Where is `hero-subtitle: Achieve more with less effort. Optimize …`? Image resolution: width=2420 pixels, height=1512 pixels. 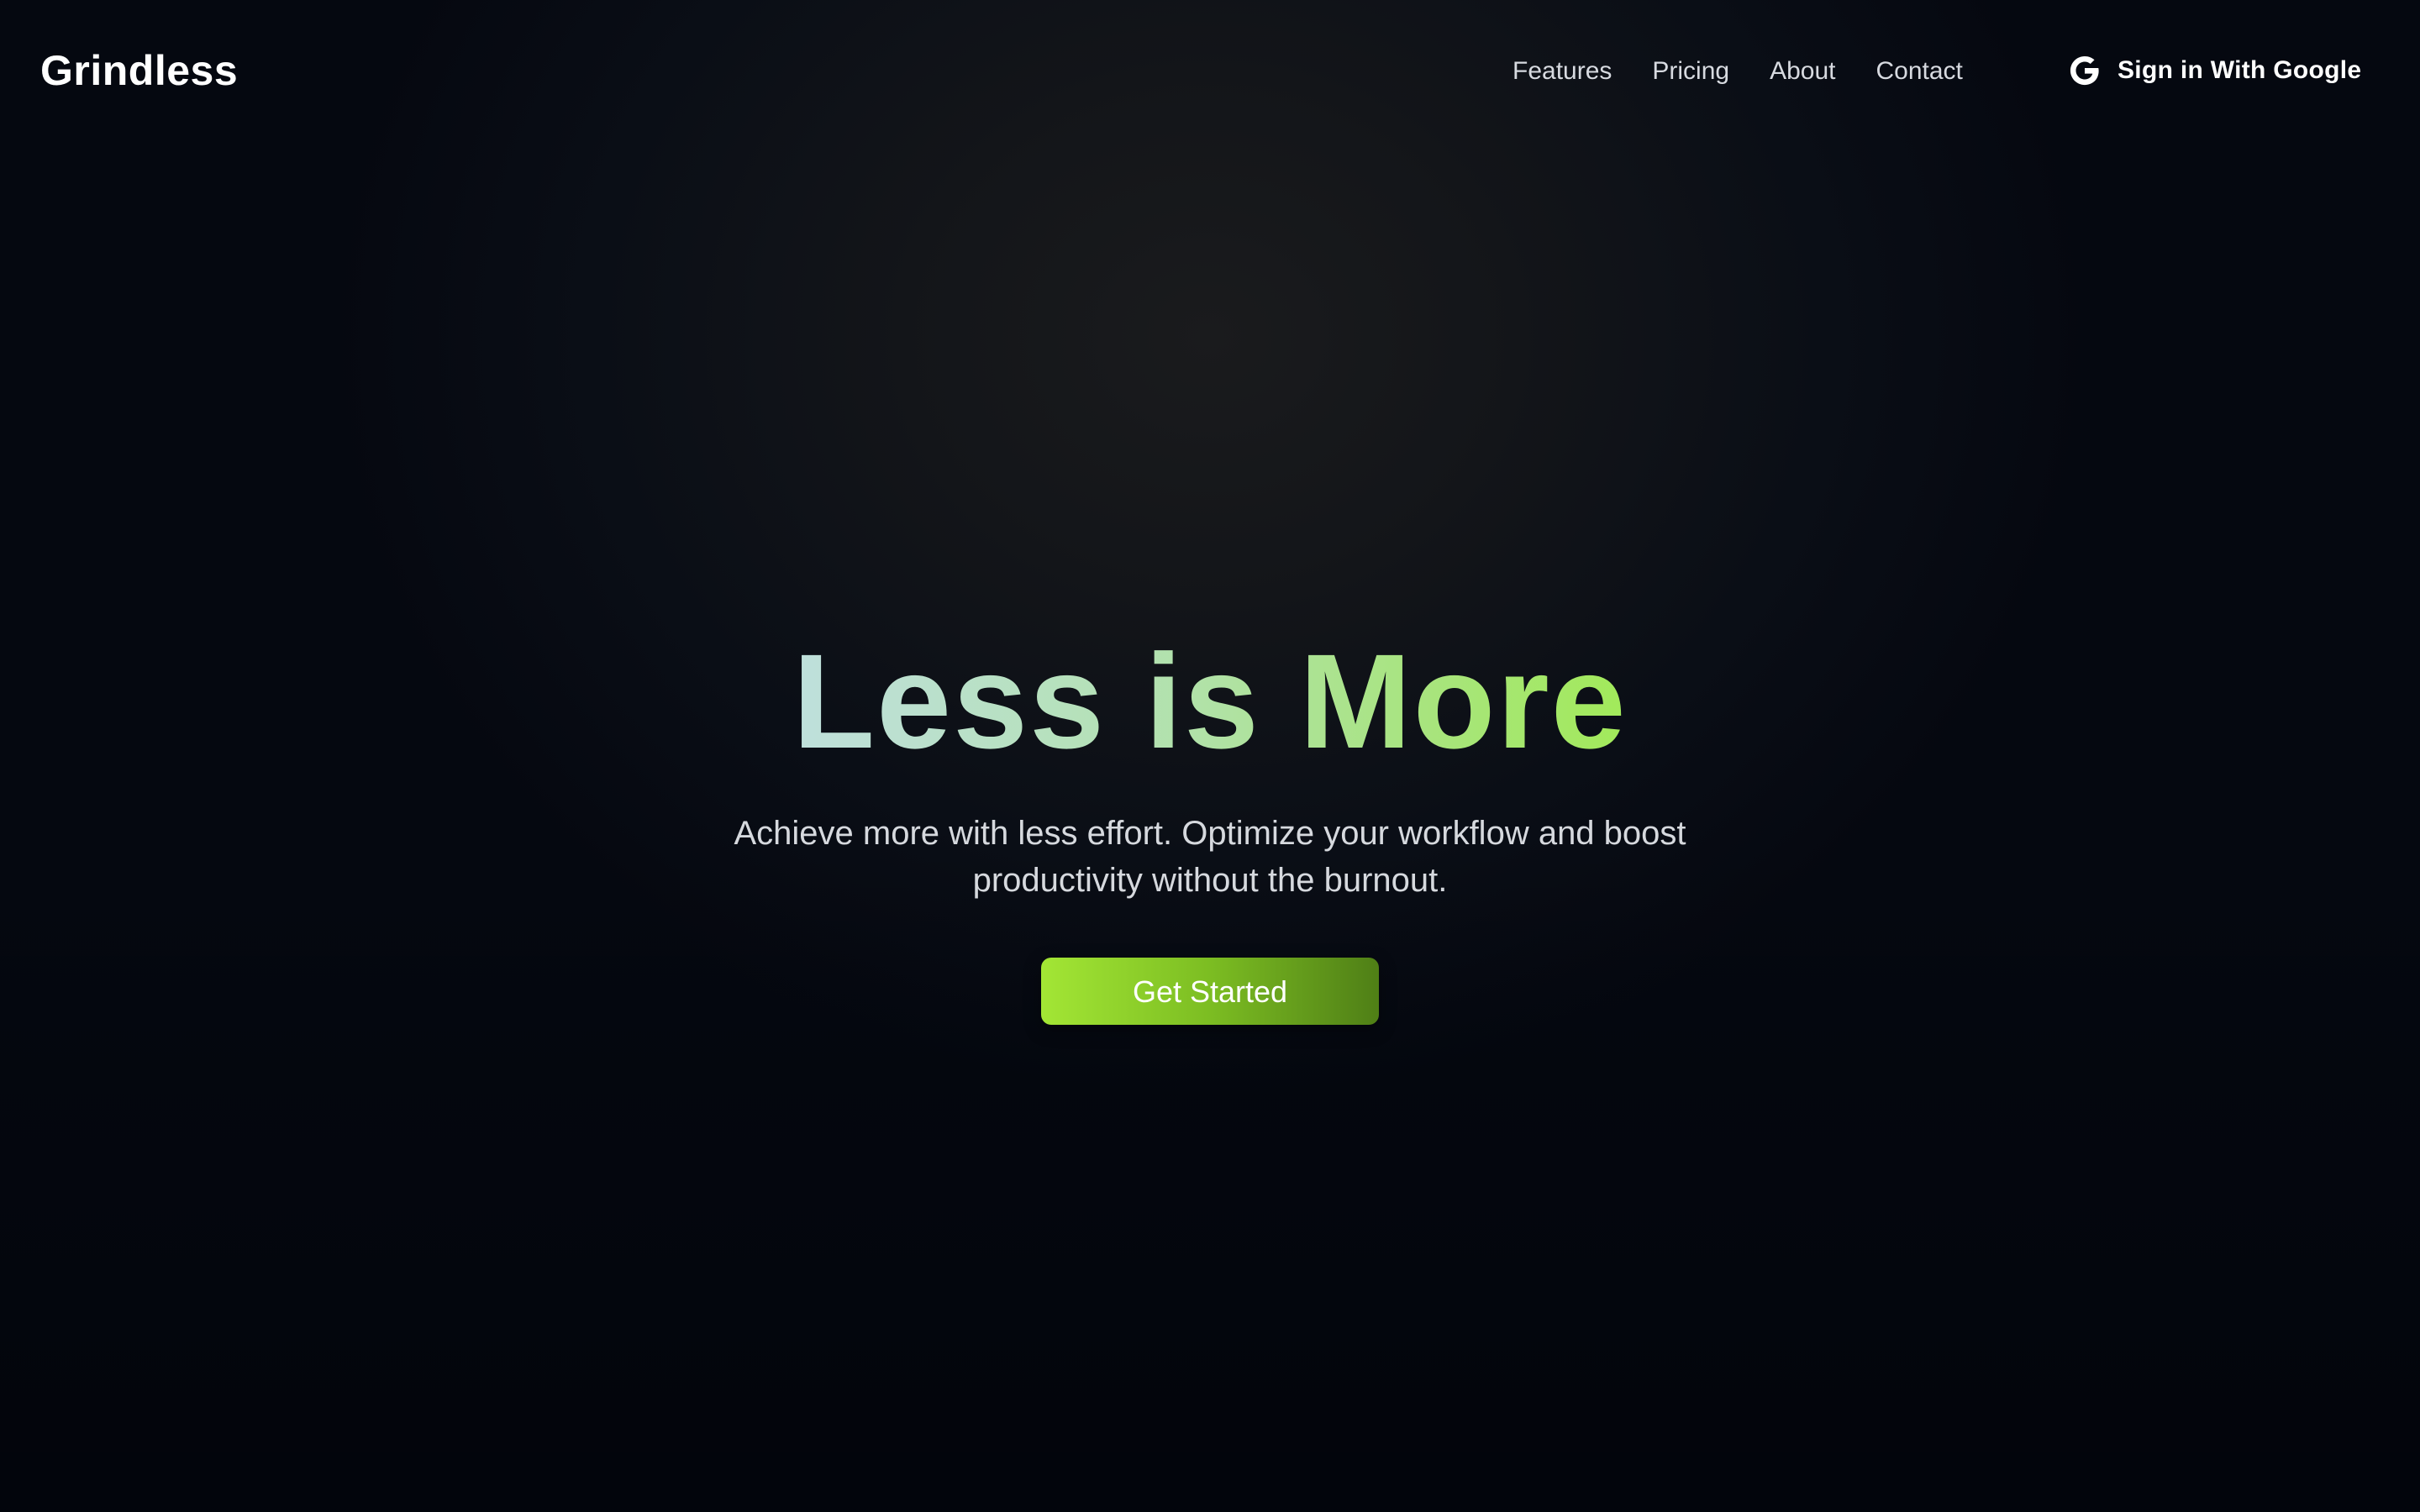
hero-subtitle: Achieve more with less effort. Optimize … is located at coordinates (1210, 857).